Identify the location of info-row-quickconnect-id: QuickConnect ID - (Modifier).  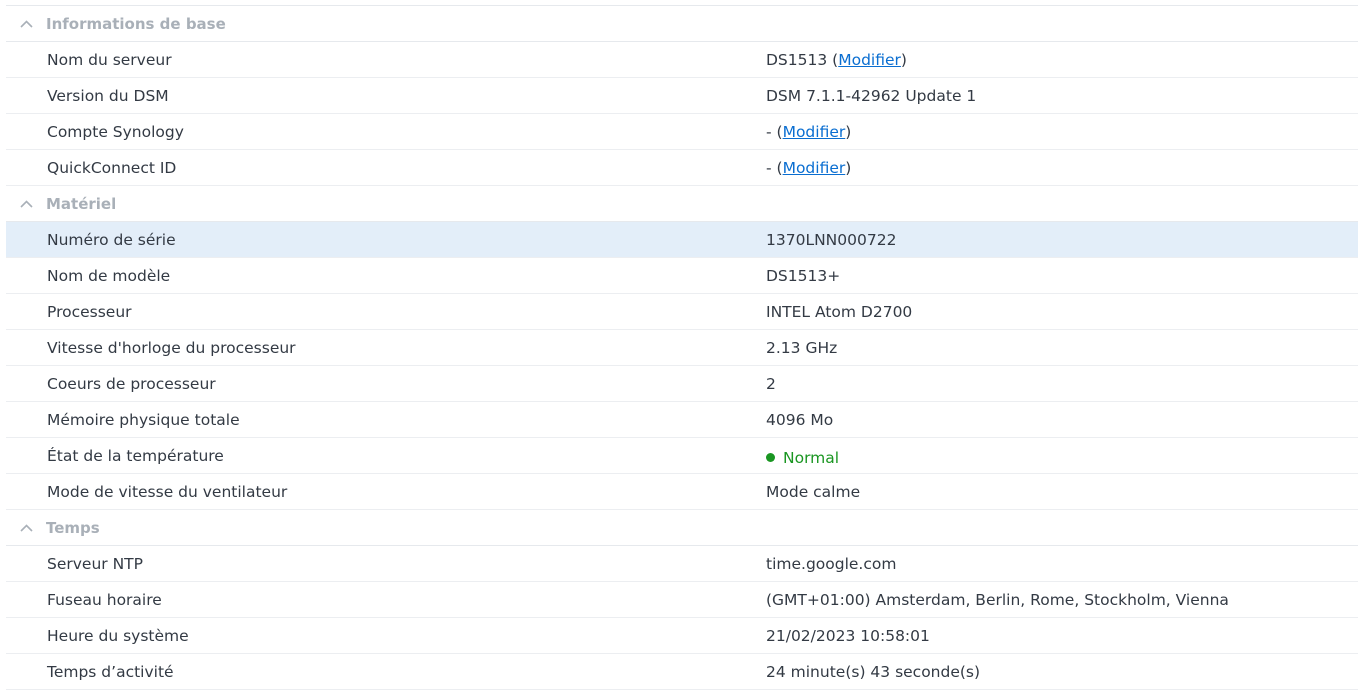
(682, 168).